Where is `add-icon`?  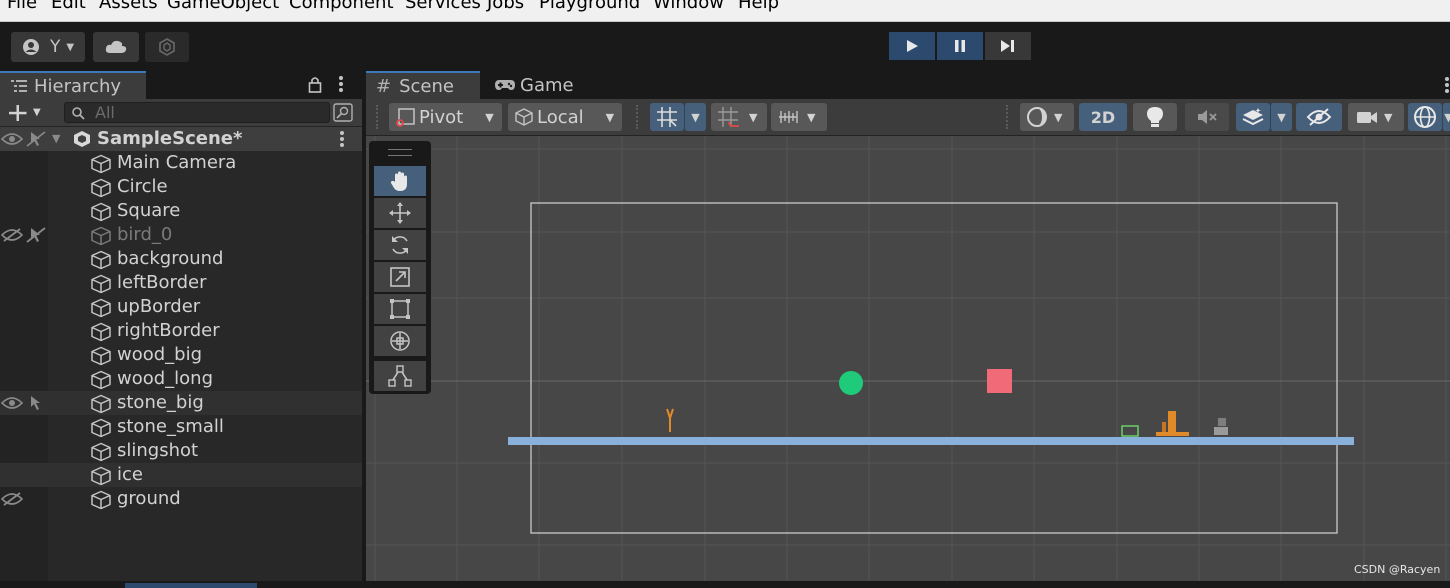 add-icon is located at coordinates (18, 113).